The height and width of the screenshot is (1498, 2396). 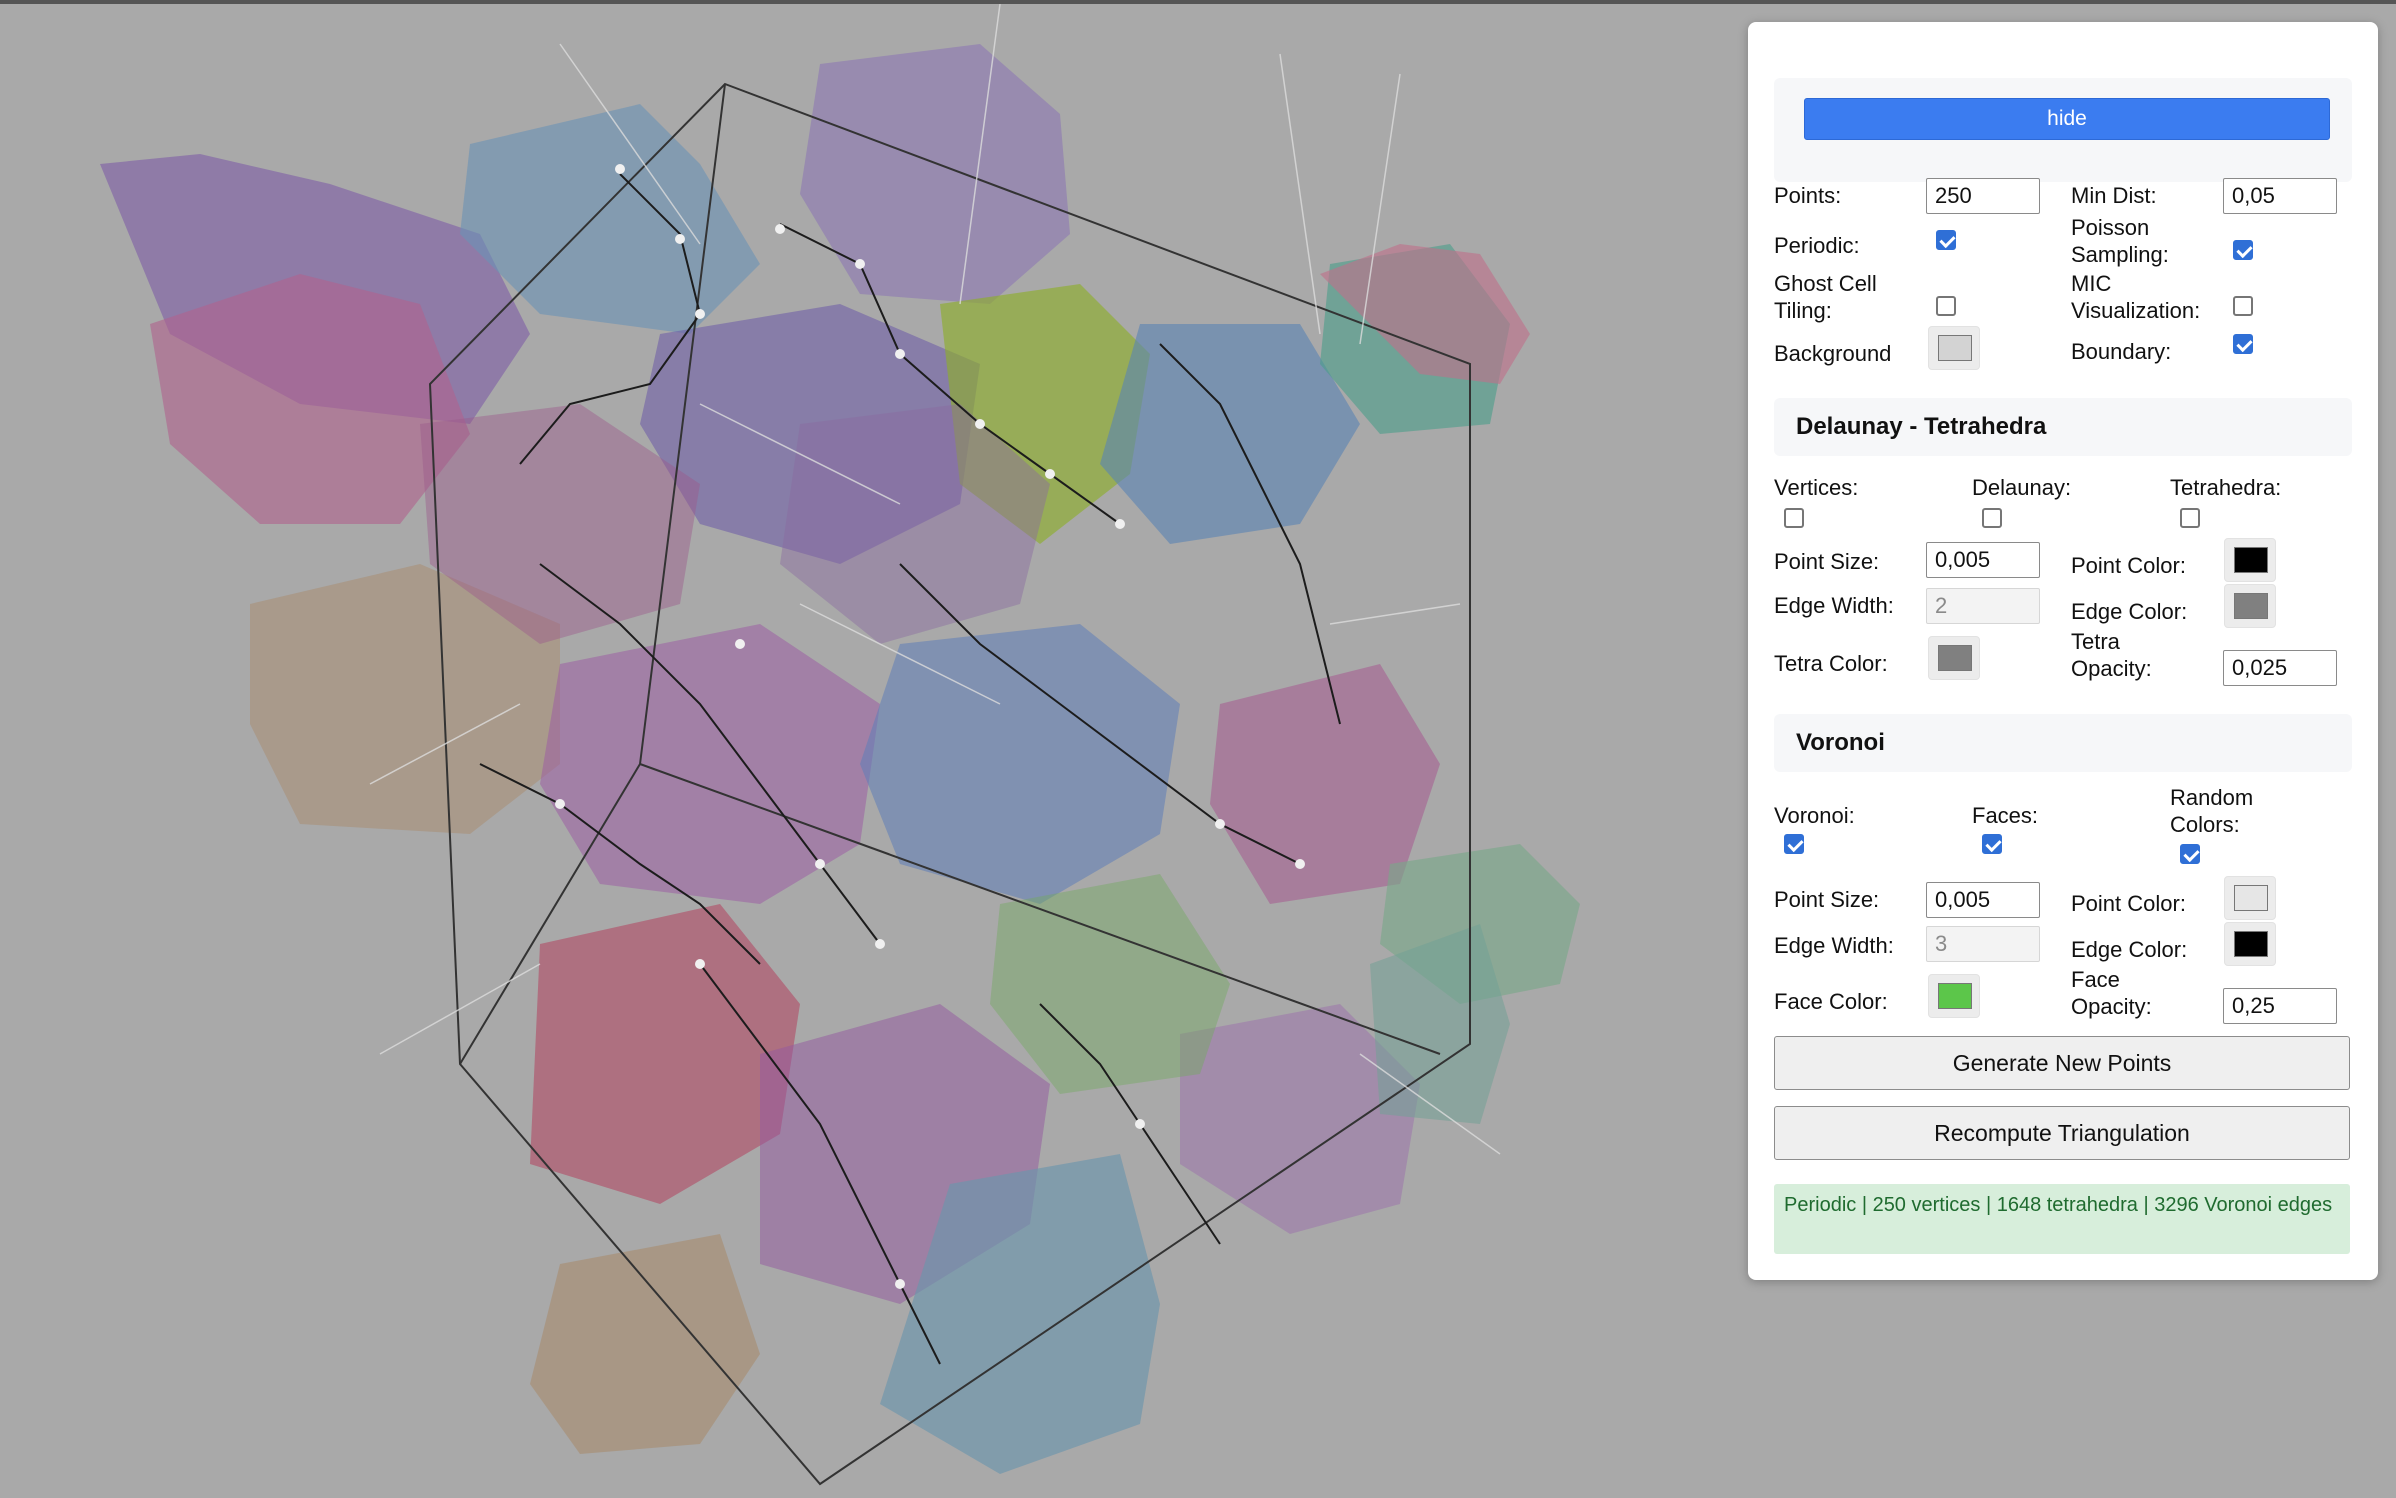 I want to click on poisson-sampling-checkbox, so click(x=2243, y=250).